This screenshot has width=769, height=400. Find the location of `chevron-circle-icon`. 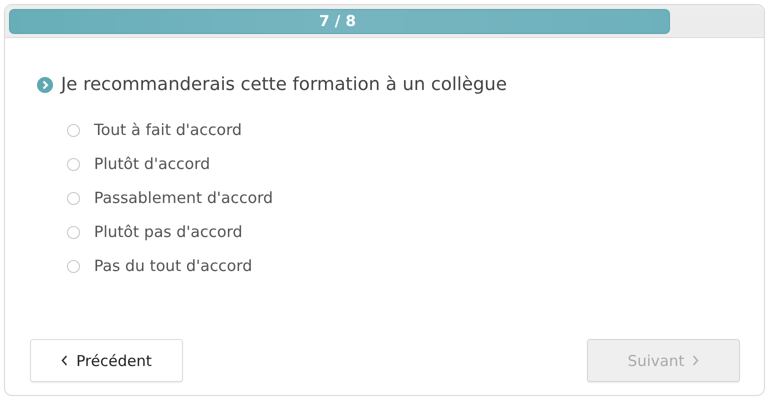

chevron-circle-icon is located at coordinates (45, 84).